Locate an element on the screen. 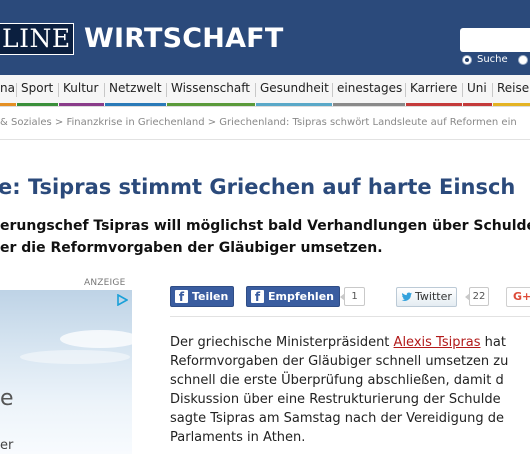  nav-item-uni: Uni is located at coordinates (477, 91).